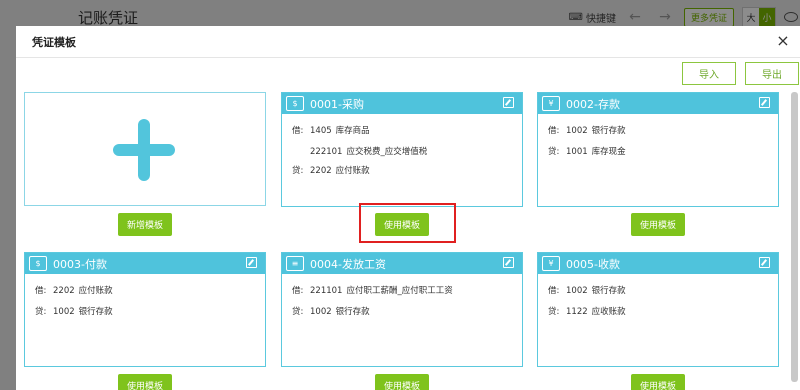  Describe the element at coordinates (80, 264) in the screenshot. I see `template-name: 0003-付款` at that location.